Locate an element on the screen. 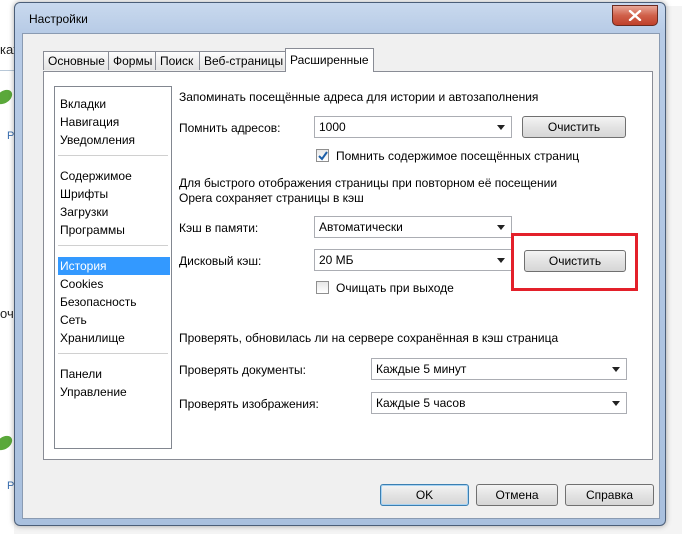  sidebar-item-tabs: Вкладки is located at coordinates (114, 104).